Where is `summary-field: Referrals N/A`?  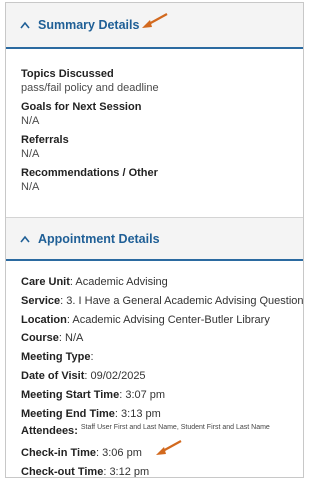
summary-field: Referrals N/A is located at coordinates (158, 147).